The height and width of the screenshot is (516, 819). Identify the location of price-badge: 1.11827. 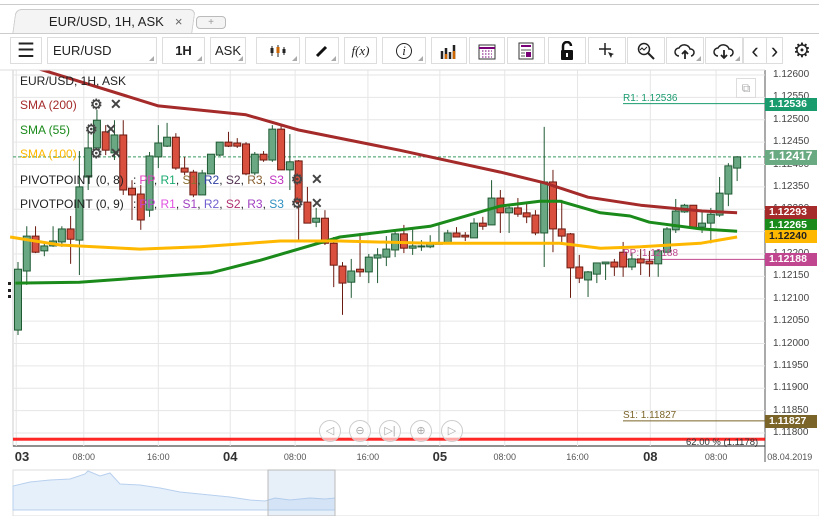
(791, 421).